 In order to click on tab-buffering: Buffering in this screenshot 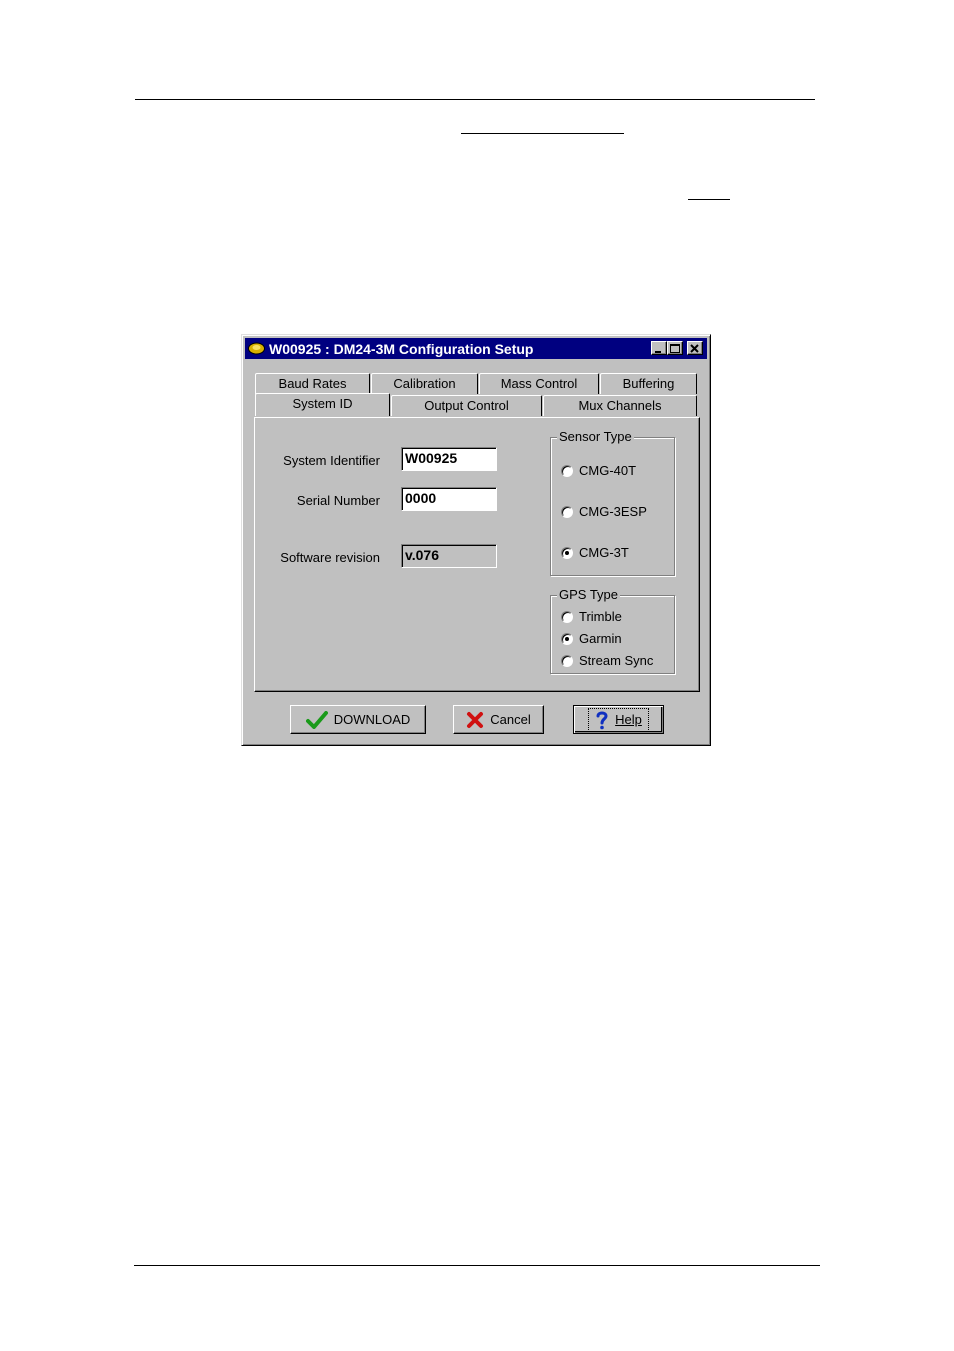, I will do `click(648, 383)`.